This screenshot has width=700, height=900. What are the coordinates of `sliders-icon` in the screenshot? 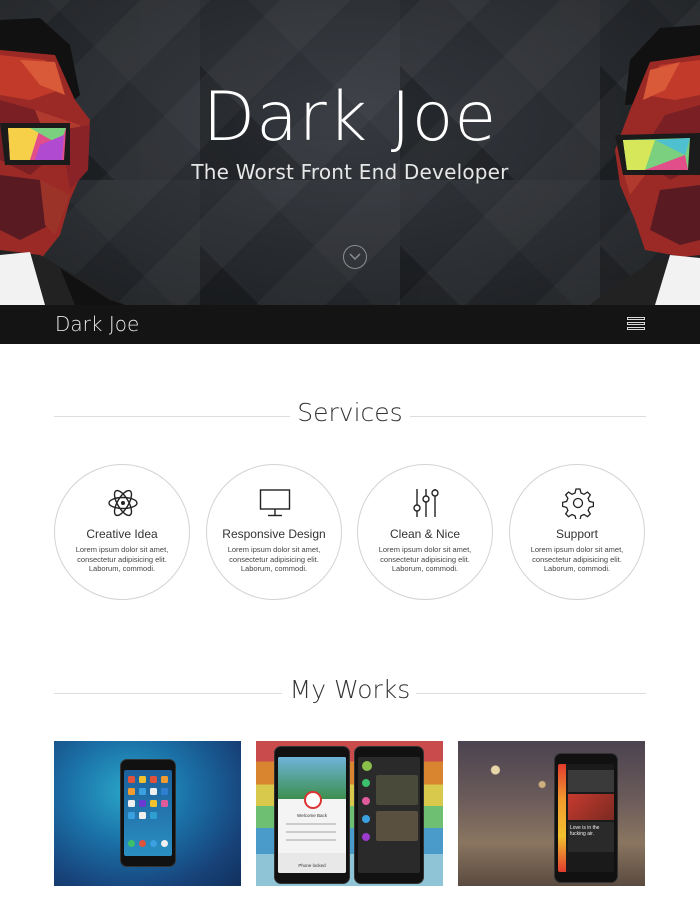 It's located at (426, 503).